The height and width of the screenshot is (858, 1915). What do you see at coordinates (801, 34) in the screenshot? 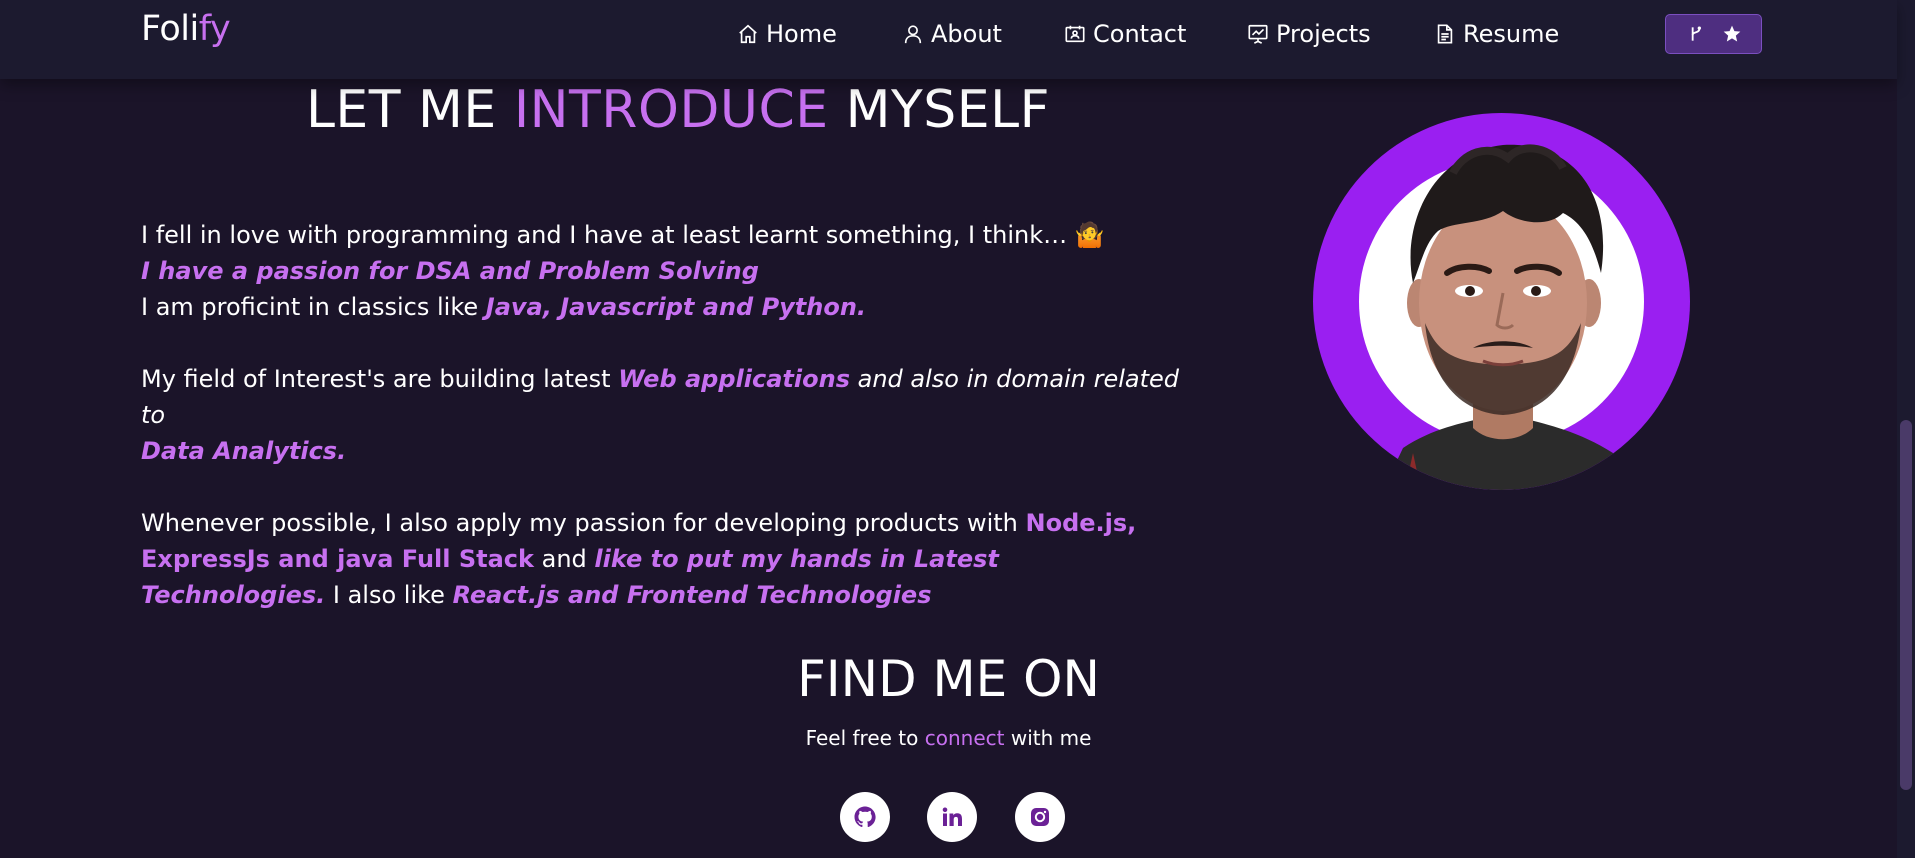
I see `nav-home-label: Home` at bounding box center [801, 34].